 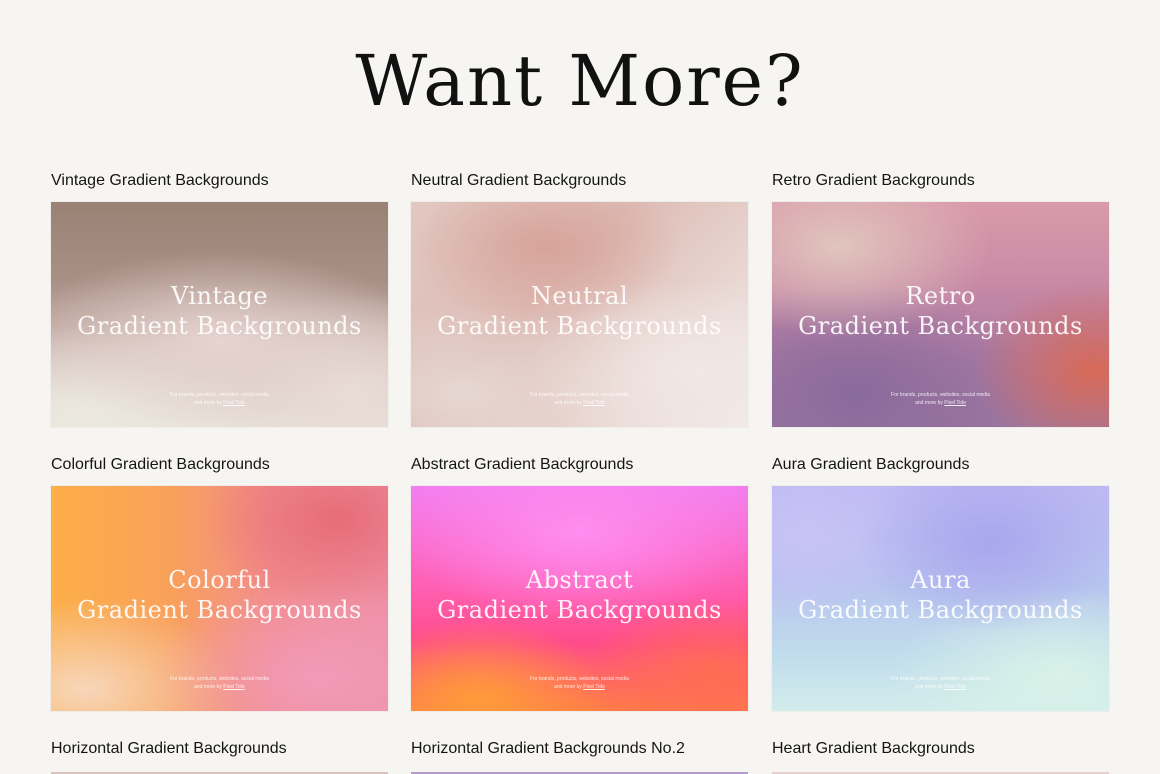 What do you see at coordinates (579, 296) in the screenshot?
I see `thumbnail-heading: Neutral` at bounding box center [579, 296].